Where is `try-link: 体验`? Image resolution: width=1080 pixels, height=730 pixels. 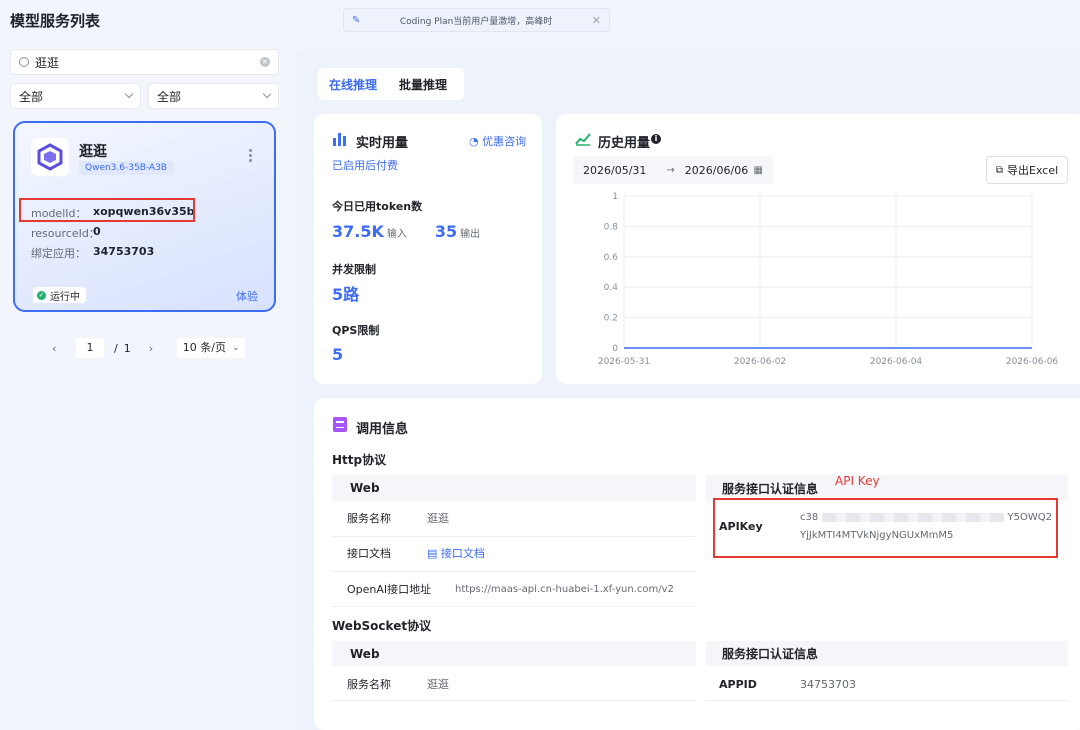 try-link: 体验 is located at coordinates (247, 296).